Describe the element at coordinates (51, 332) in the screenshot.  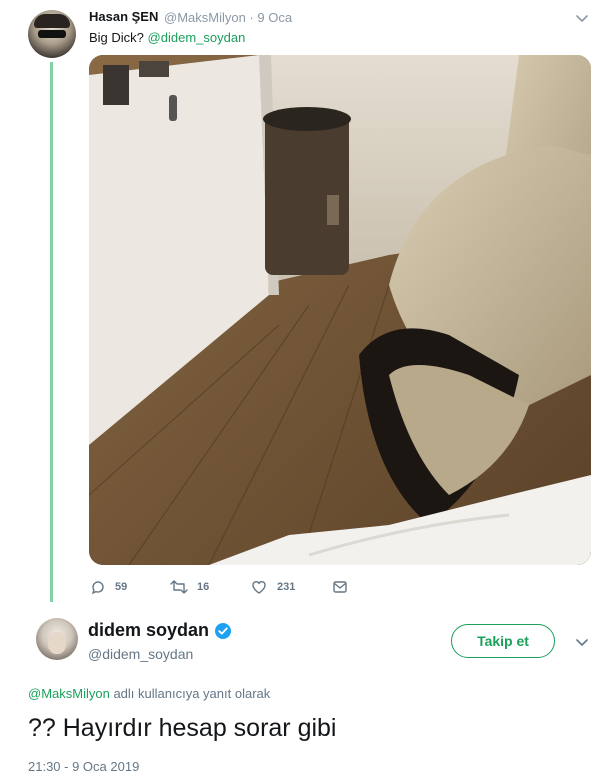
I see `thread-line` at that location.